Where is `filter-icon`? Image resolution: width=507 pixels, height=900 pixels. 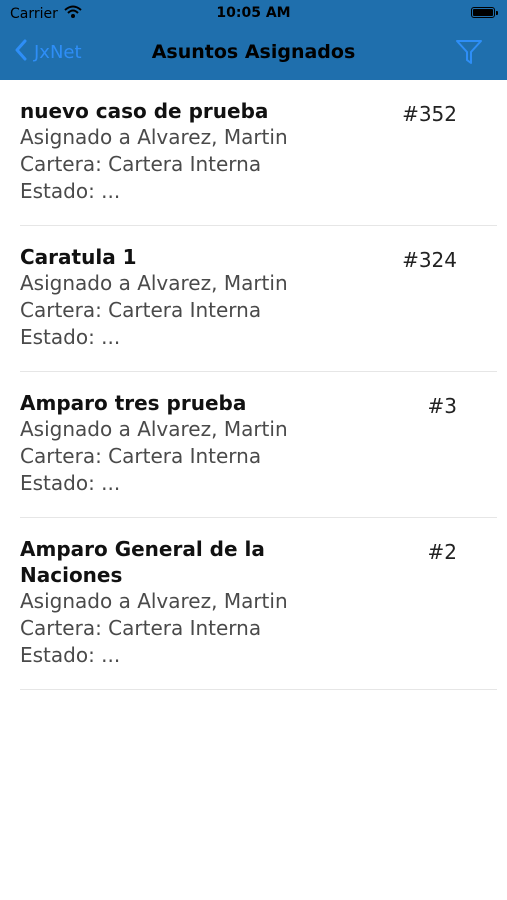
filter-icon is located at coordinates (469, 55).